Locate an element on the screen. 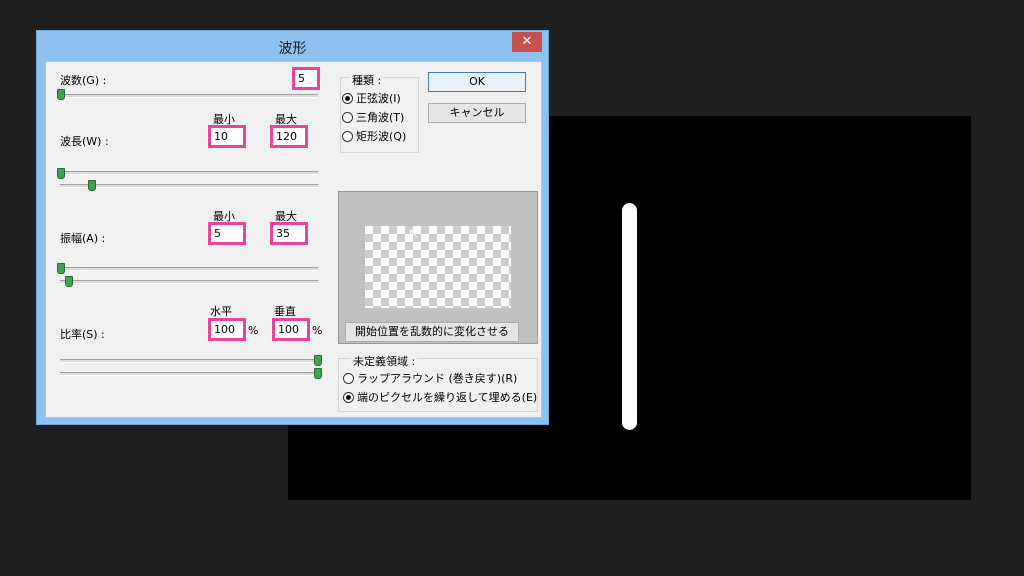  dialog-title: 波形 is located at coordinates (292, 49).